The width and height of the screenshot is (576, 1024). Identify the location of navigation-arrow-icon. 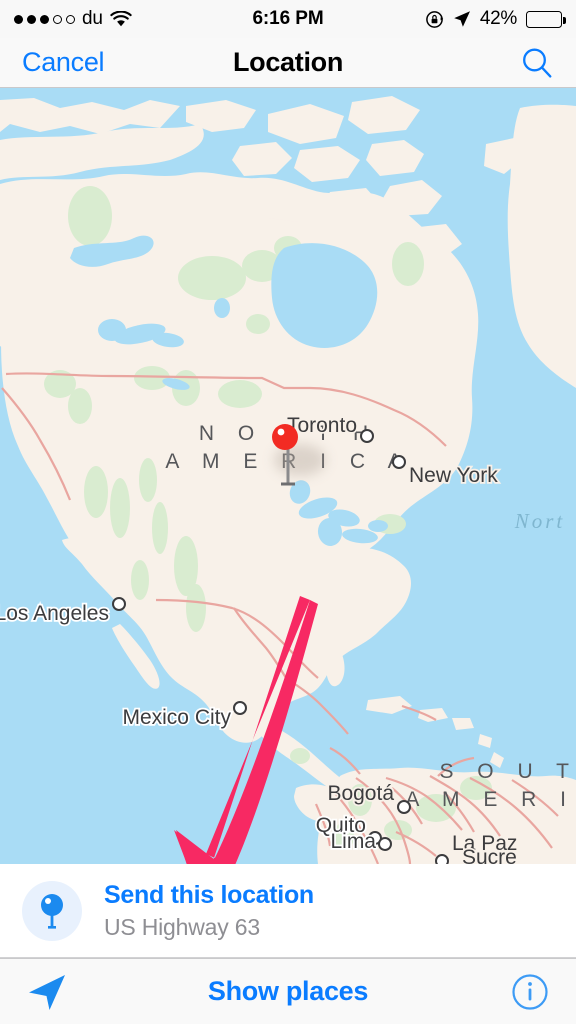
(48, 992).